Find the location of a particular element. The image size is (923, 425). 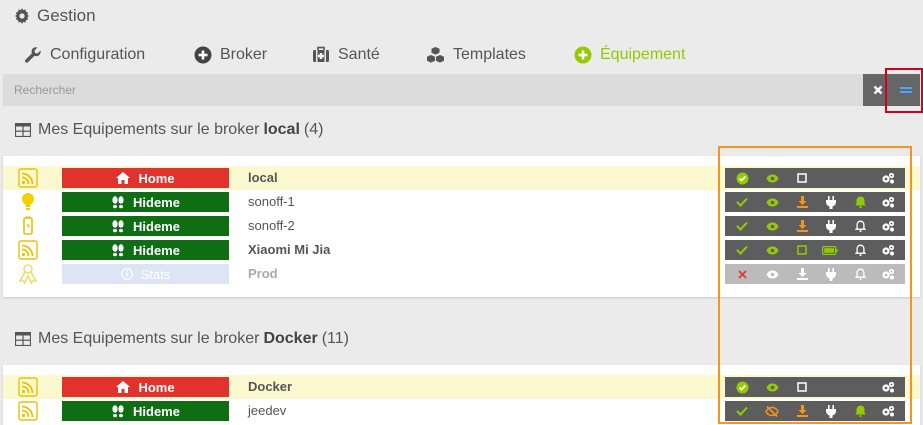

equipment-name: Xiaomi Mi Jia is located at coordinates (289, 249).